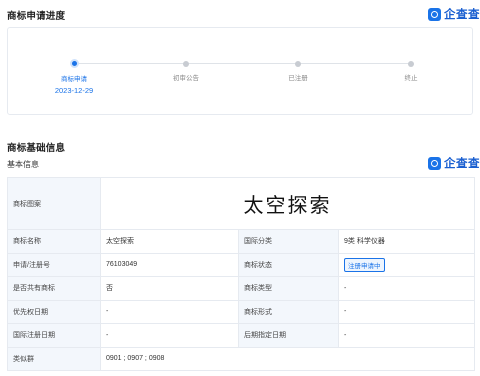 Image resolution: width=480 pixels, height=376 pixels. I want to click on table-row: 商标图案 太空探索, so click(241, 203).